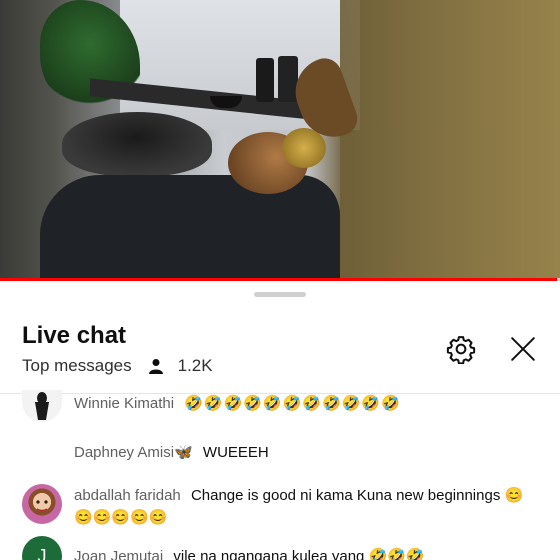 The width and height of the screenshot is (560, 560). What do you see at coordinates (307, 453) in the screenshot?
I see `chat-message-body: Daphney Amisi🦋 WUEEEH` at bounding box center [307, 453].